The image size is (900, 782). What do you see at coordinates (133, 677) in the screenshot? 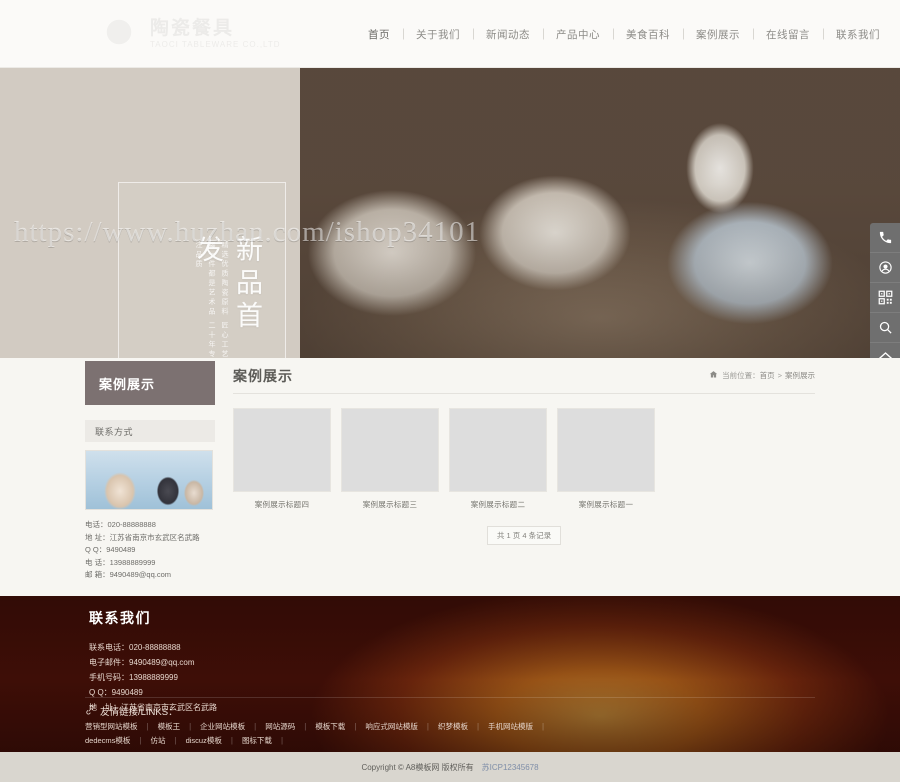
I see `footer-contact-item-2: 手机号码：13988889999` at bounding box center [133, 677].